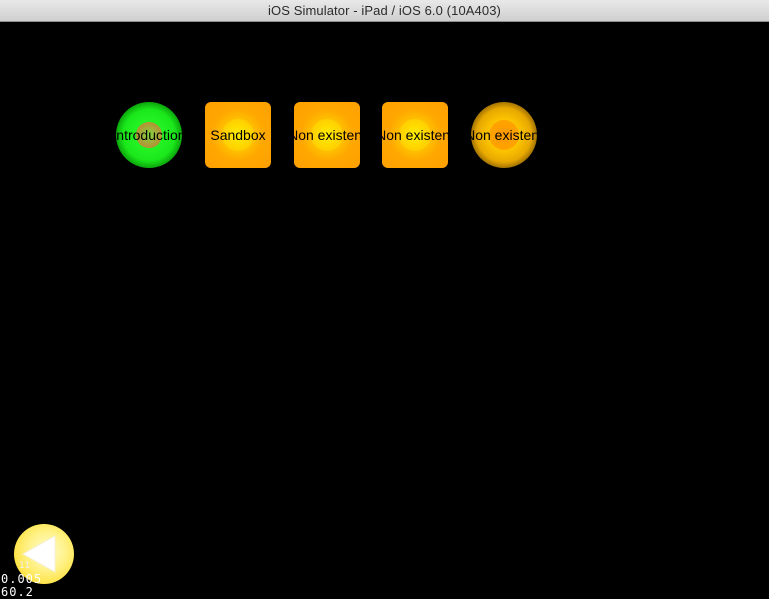 This screenshot has height=599, width=769. I want to click on level-button-non-existent-2: Non existent, so click(415, 135).